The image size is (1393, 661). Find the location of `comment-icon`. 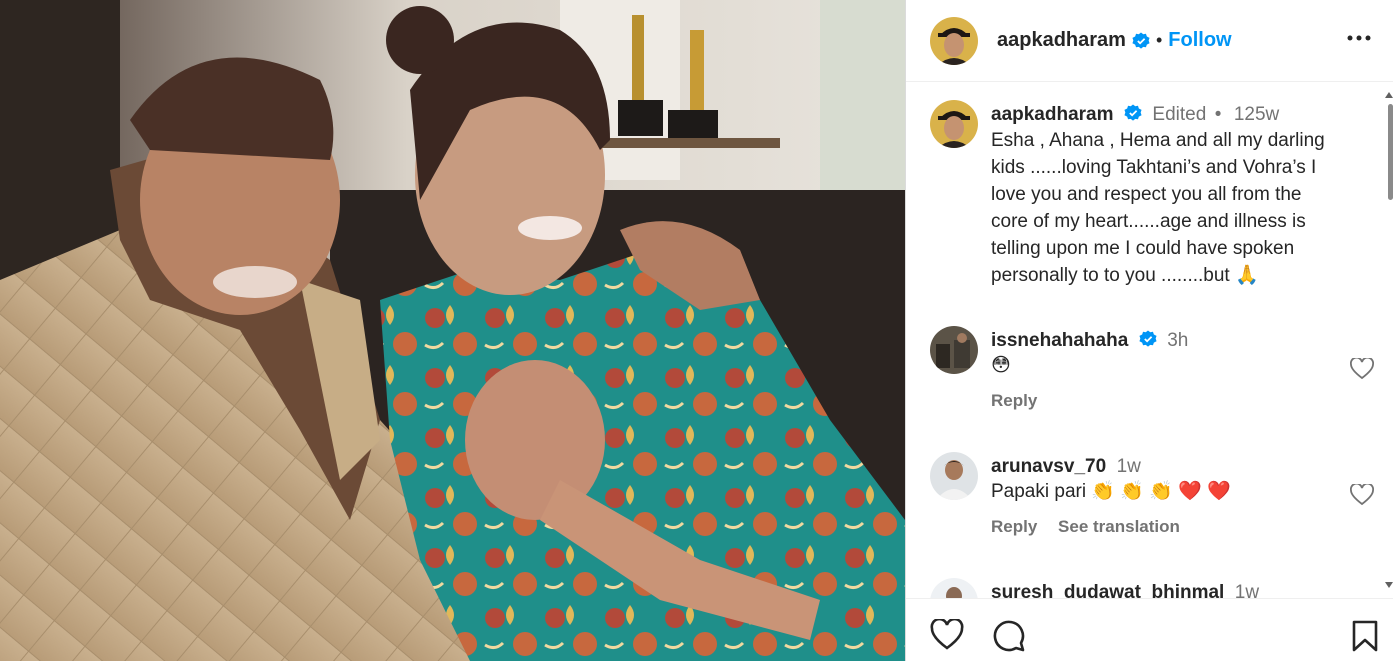

comment-icon is located at coordinates (1009, 636).